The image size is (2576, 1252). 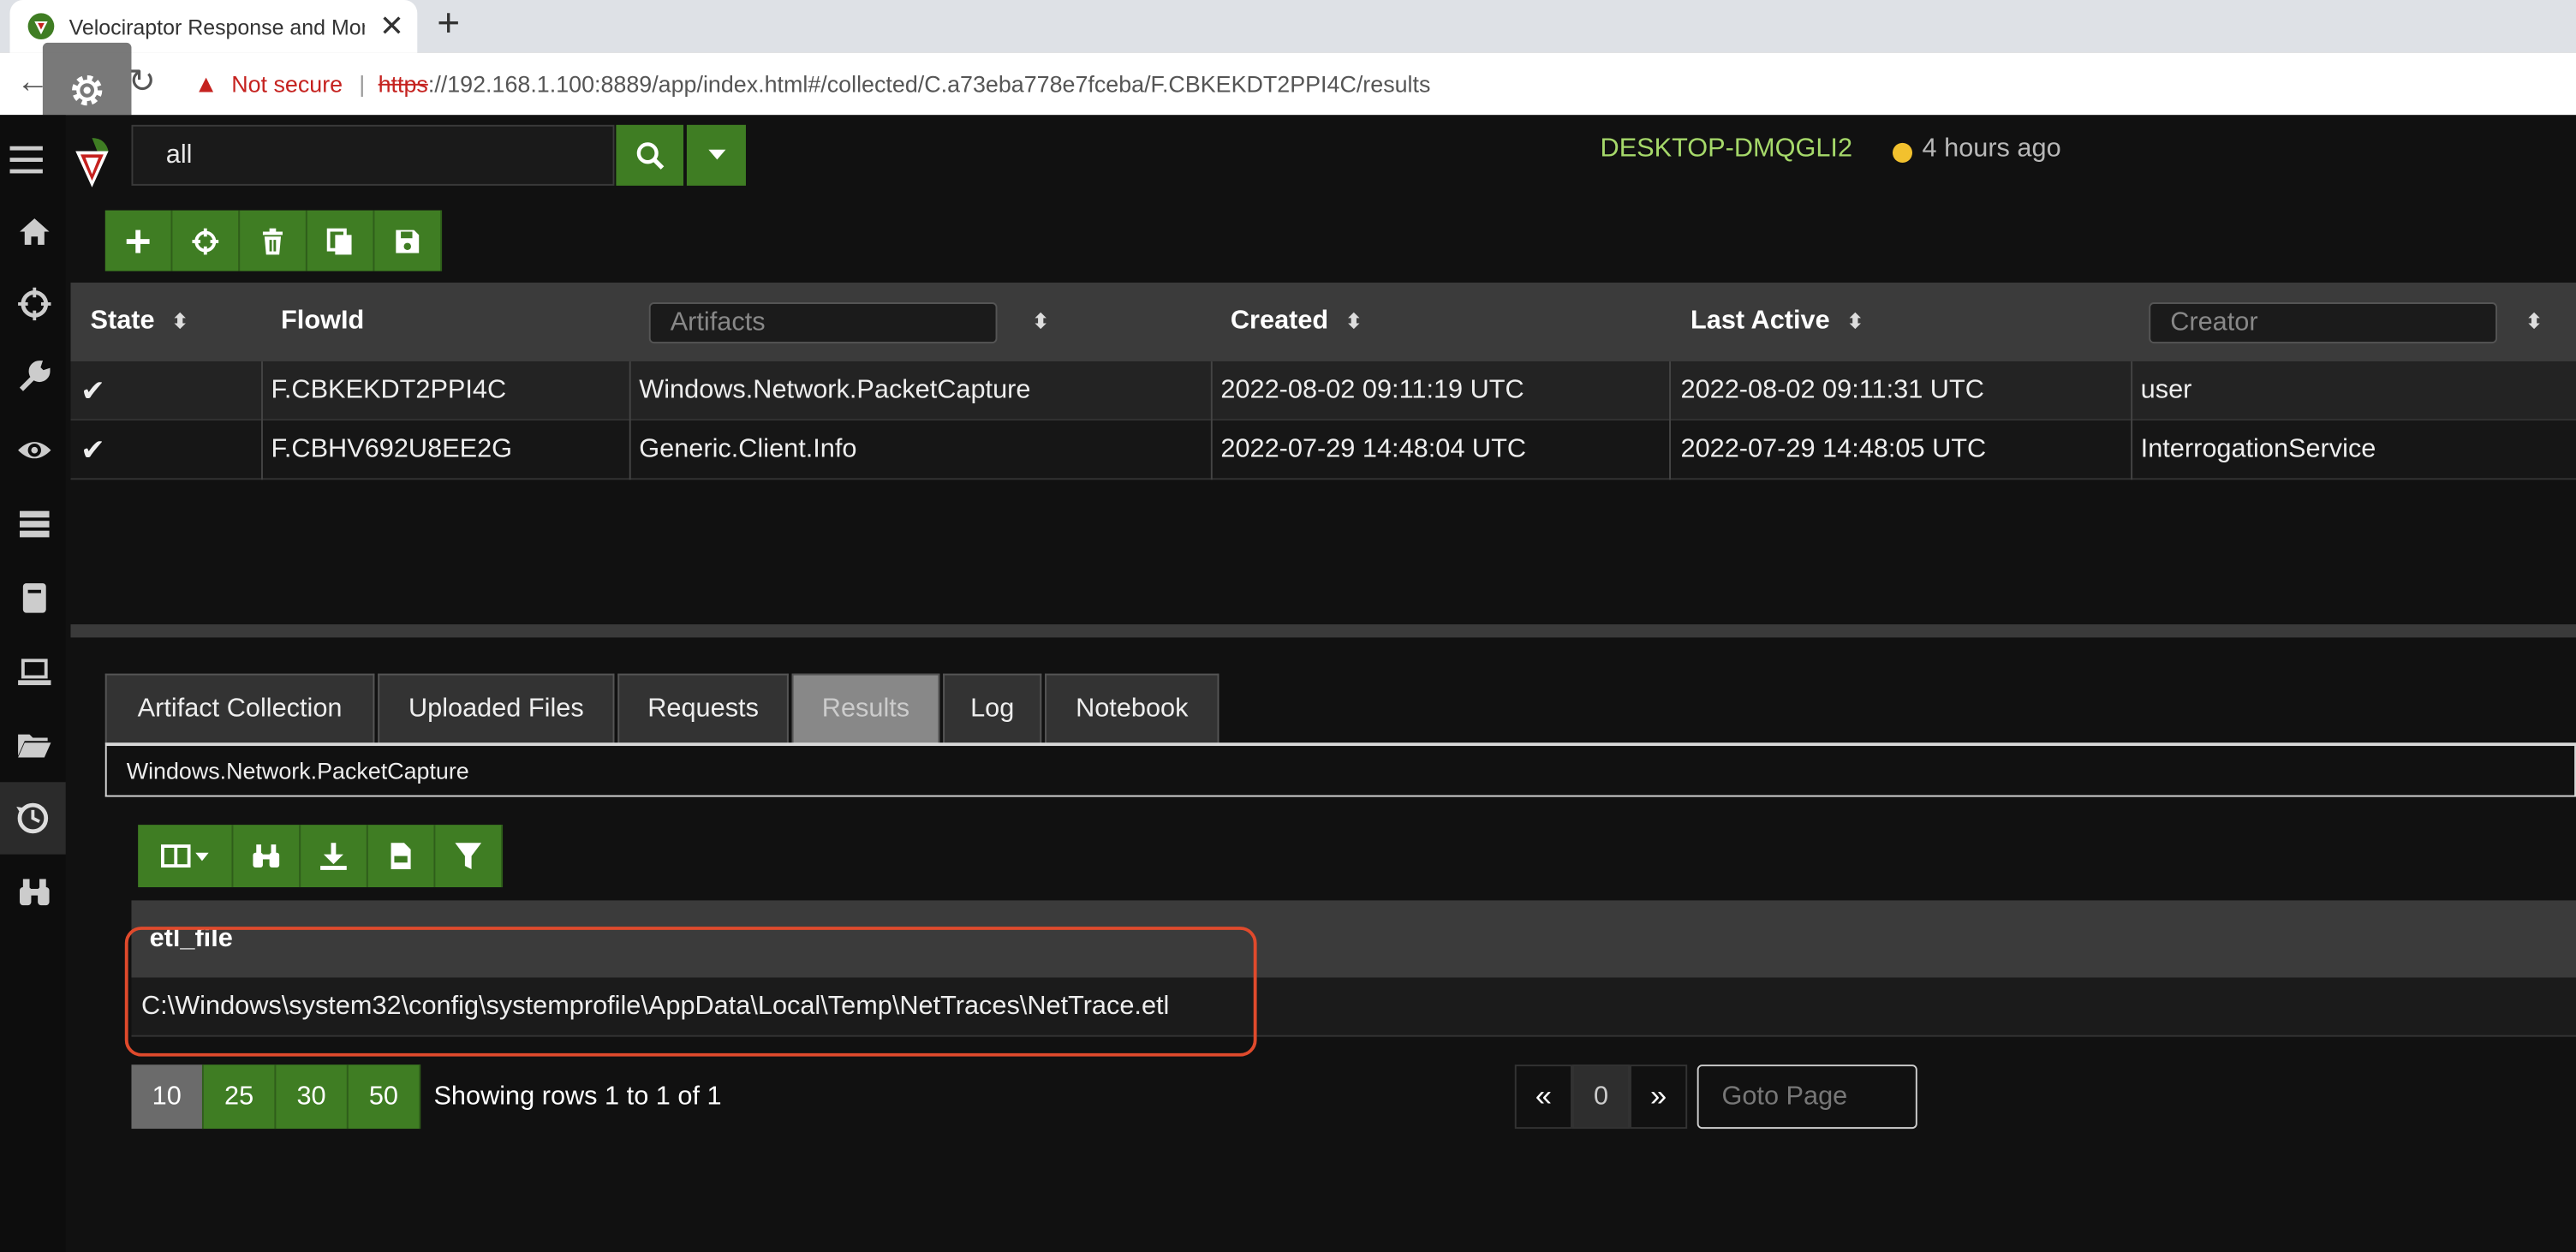 I want to click on search-dropdown-button, so click(x=716, y=155).